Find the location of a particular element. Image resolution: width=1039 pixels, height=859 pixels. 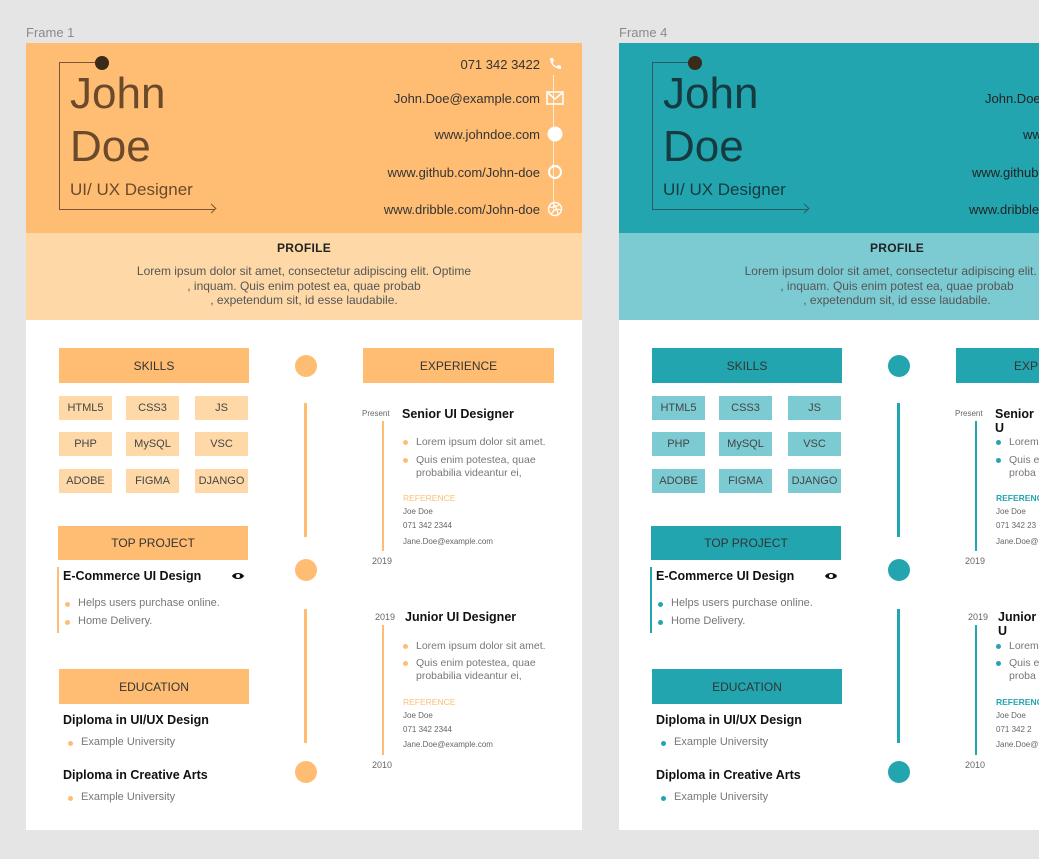

job-title: Senior U is located at coordinates (1014, 421).